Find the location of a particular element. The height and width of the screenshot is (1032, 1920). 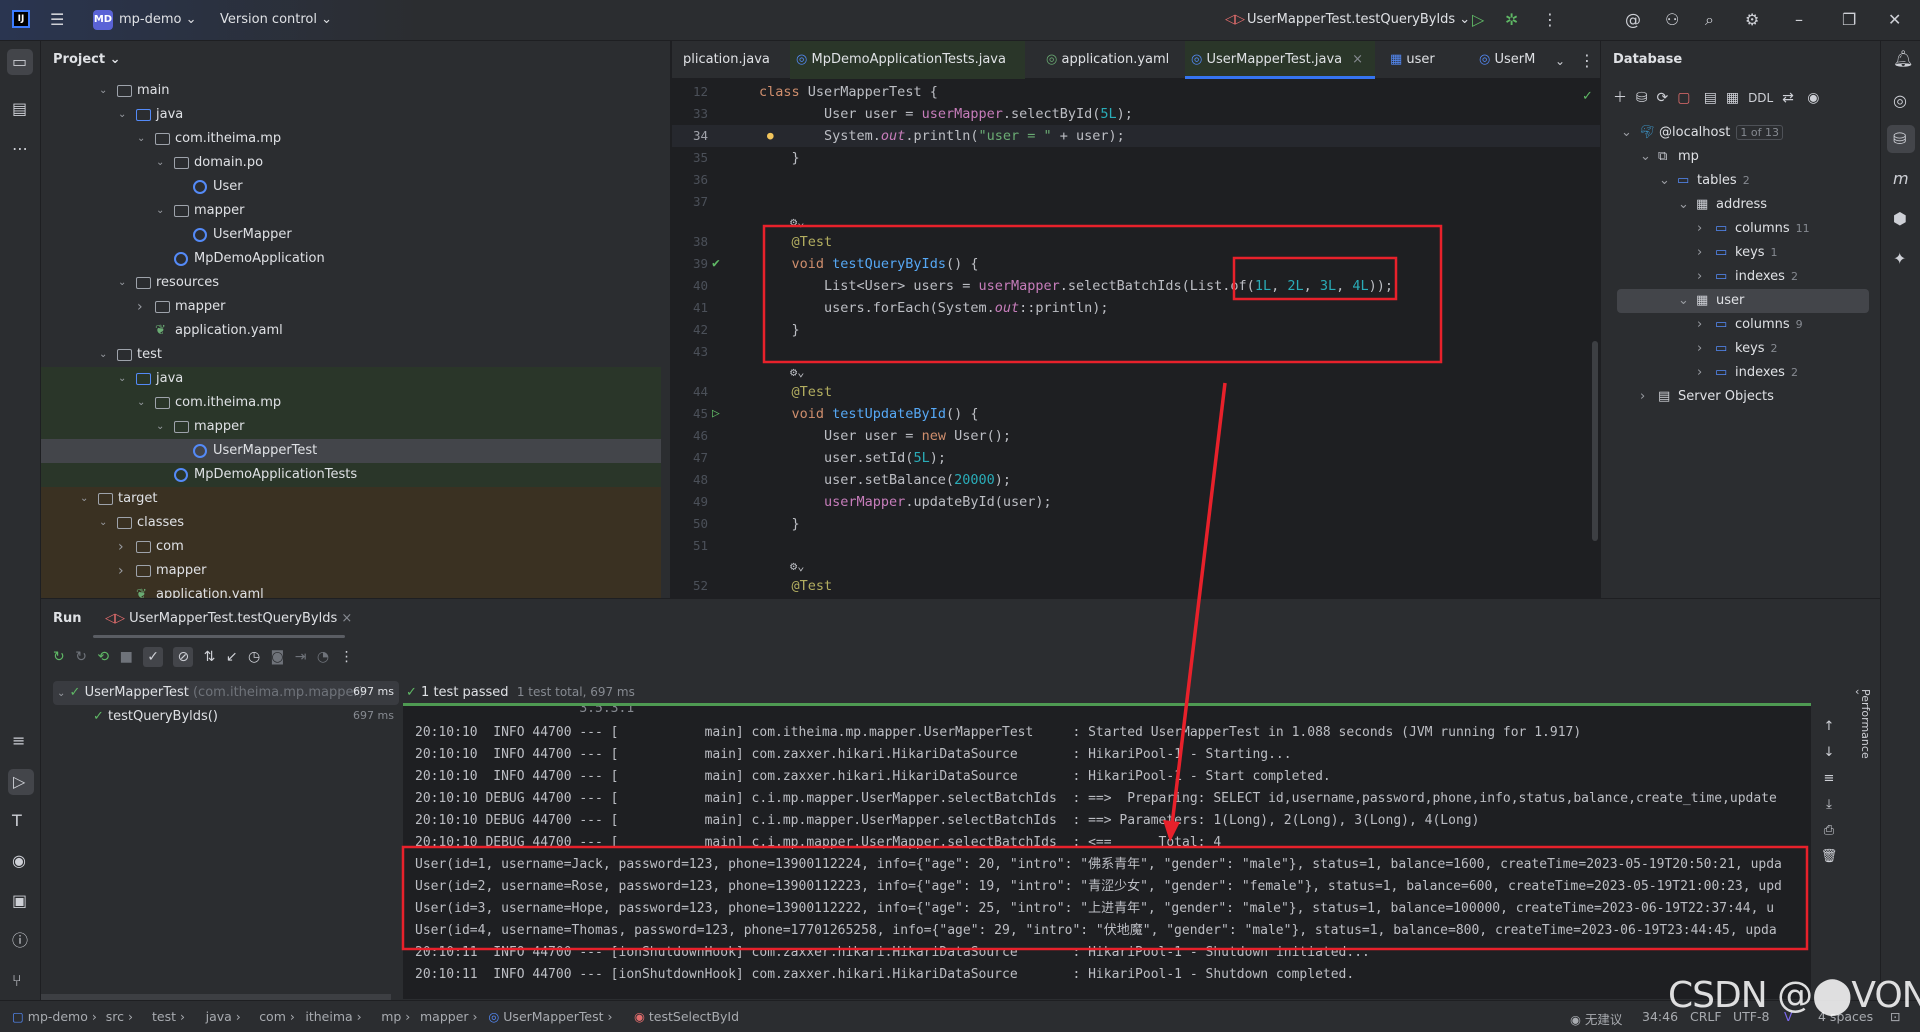

show-ignored-icon: ⊘ is located at coordinates (183, 657).